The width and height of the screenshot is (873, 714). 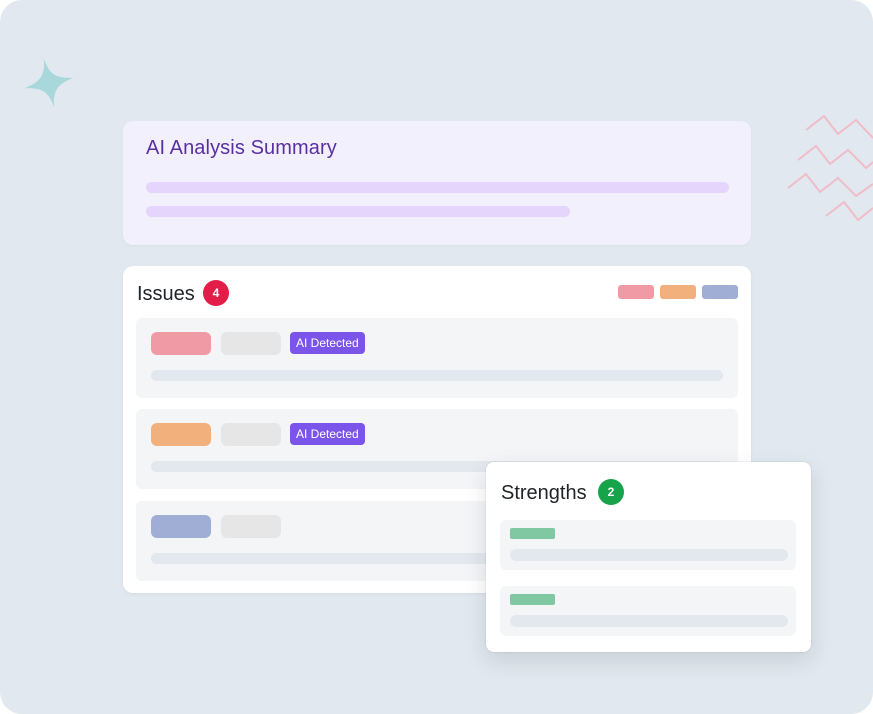 What do you see at coordinates (720, 292) in the screenshot?
I see `legend-swatch-low` at bounding box center [720, 292].